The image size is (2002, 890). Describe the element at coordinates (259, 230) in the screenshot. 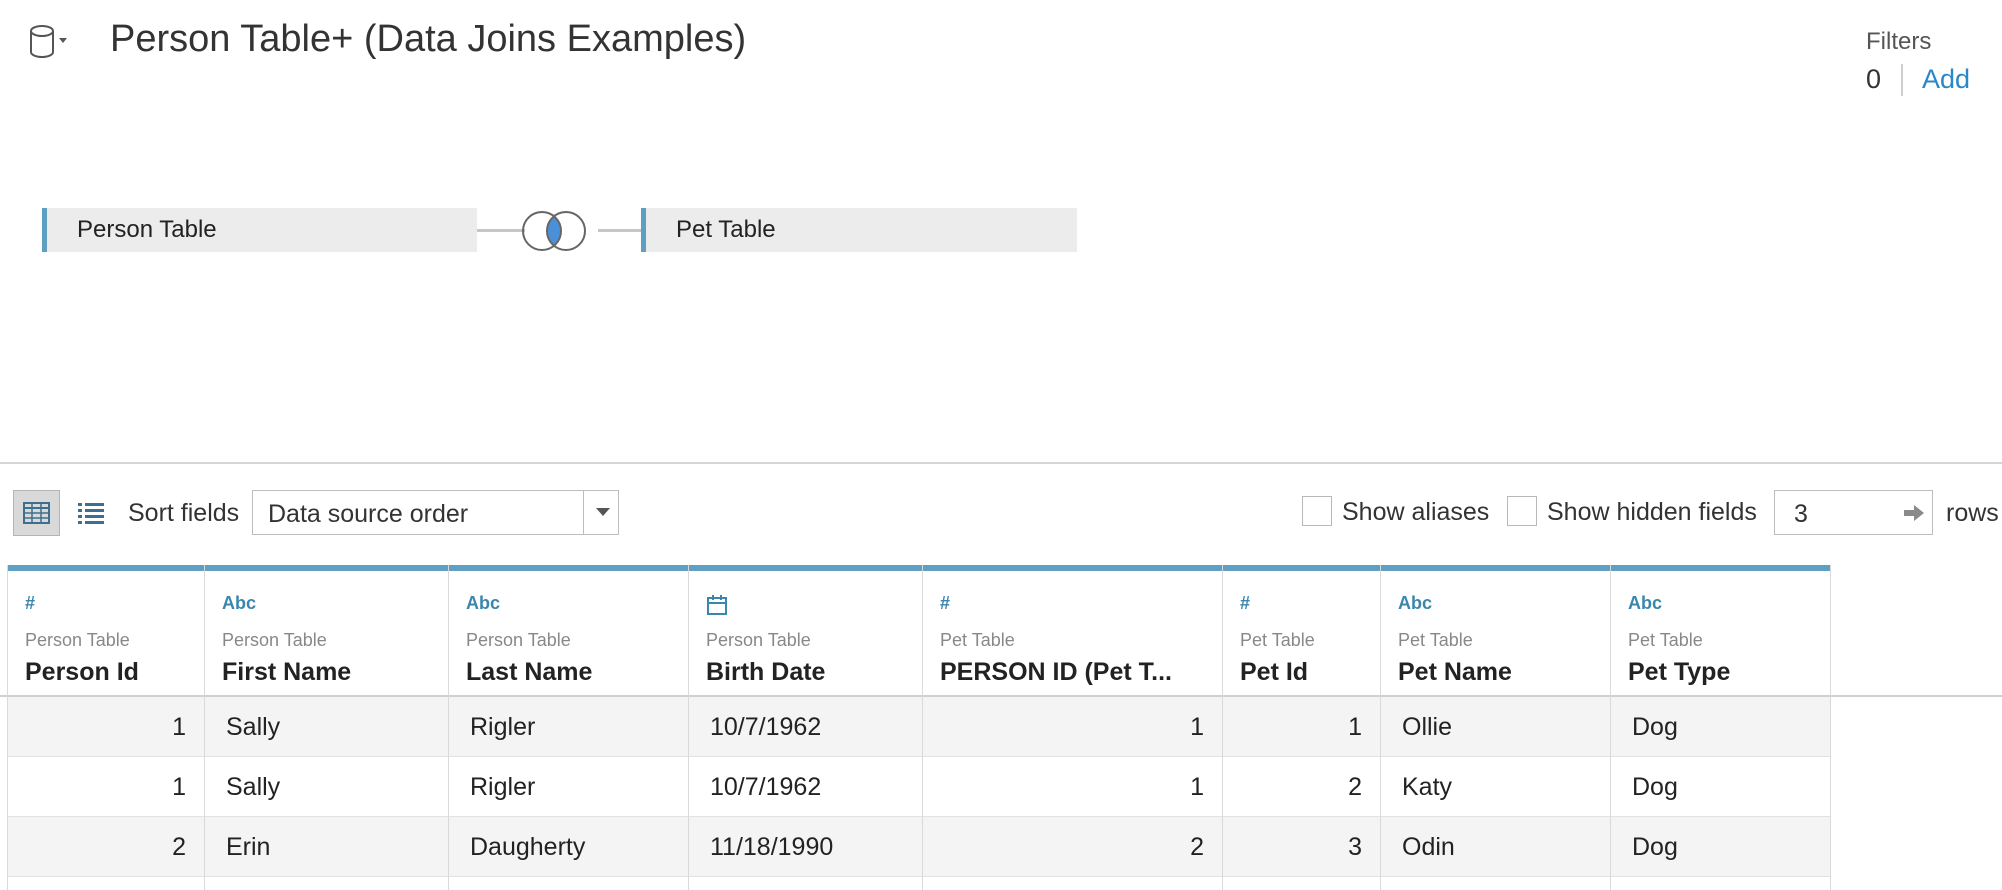

I see `left-table-person: Person Table` at that location.